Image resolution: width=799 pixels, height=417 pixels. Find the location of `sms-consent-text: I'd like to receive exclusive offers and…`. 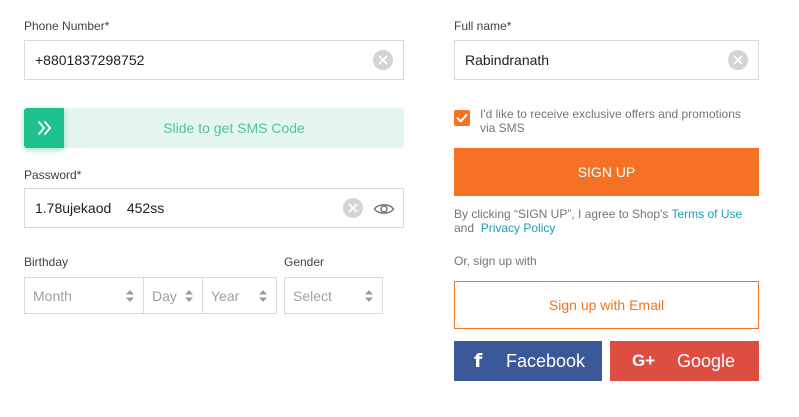

sms-consent-text: I'd like to receive exclusive offers and… is located at coordinates (610, 121).